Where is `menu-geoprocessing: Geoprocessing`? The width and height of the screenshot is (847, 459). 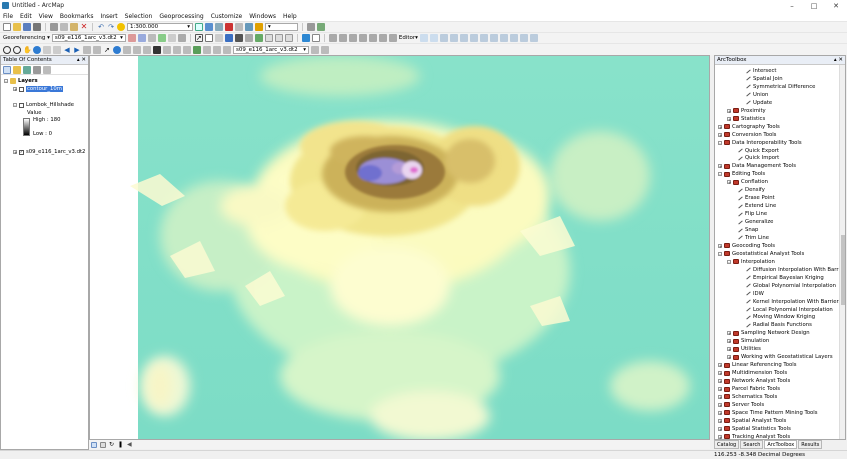 menu-geoprocessing: Geoprocessing is located at coordinates (181, 16).